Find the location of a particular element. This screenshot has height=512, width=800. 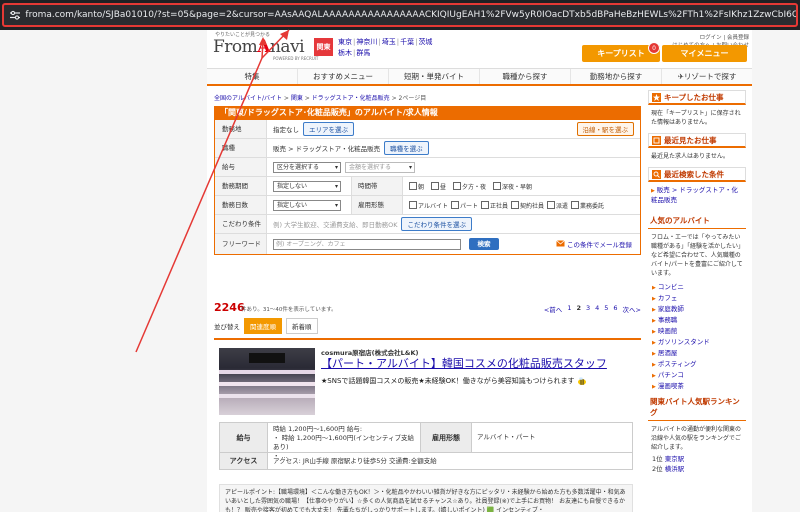

select-job-button: 職種を選ぶ is located at coordinates (406, 148).